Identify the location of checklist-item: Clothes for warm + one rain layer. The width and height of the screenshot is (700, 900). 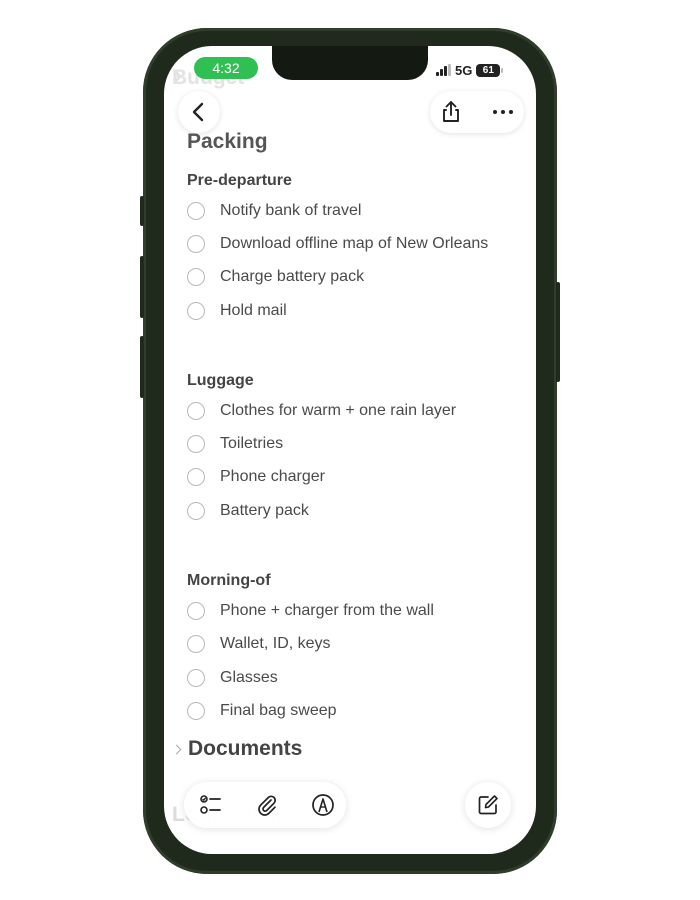
(352, 410).